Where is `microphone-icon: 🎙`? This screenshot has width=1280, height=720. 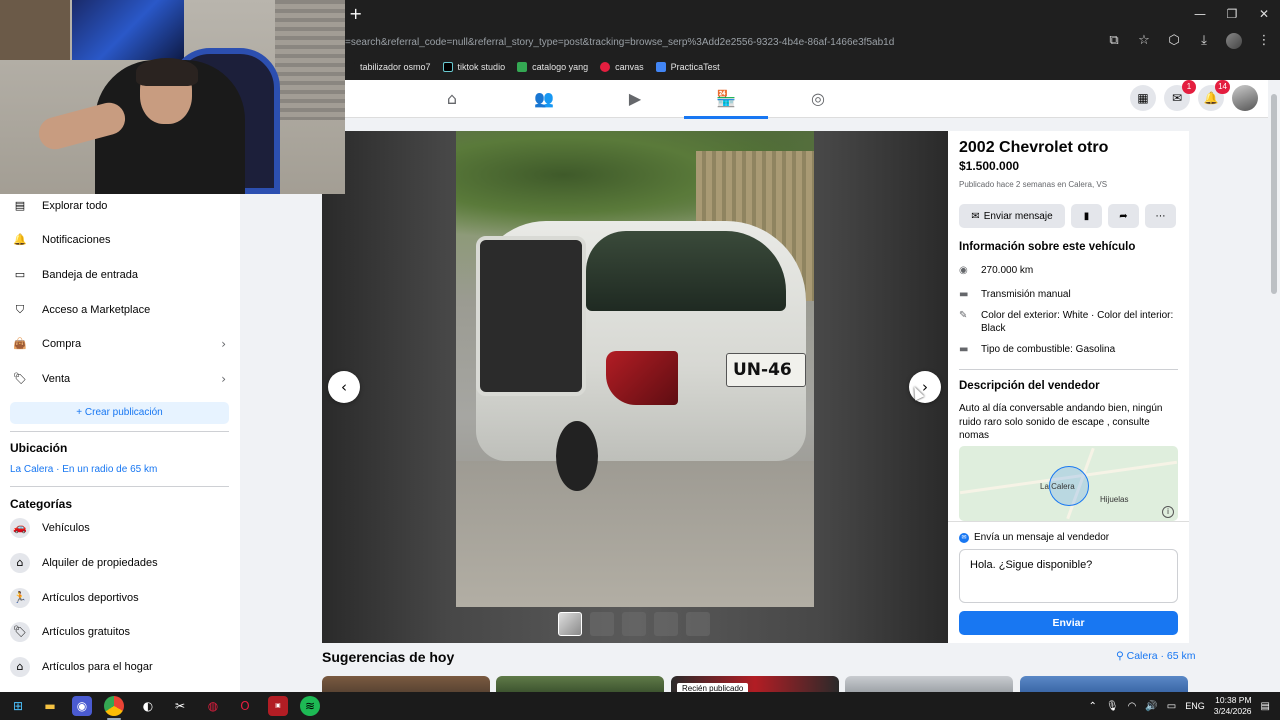
microphone-icon: 🎙 is located at coordinates (1112, 706).